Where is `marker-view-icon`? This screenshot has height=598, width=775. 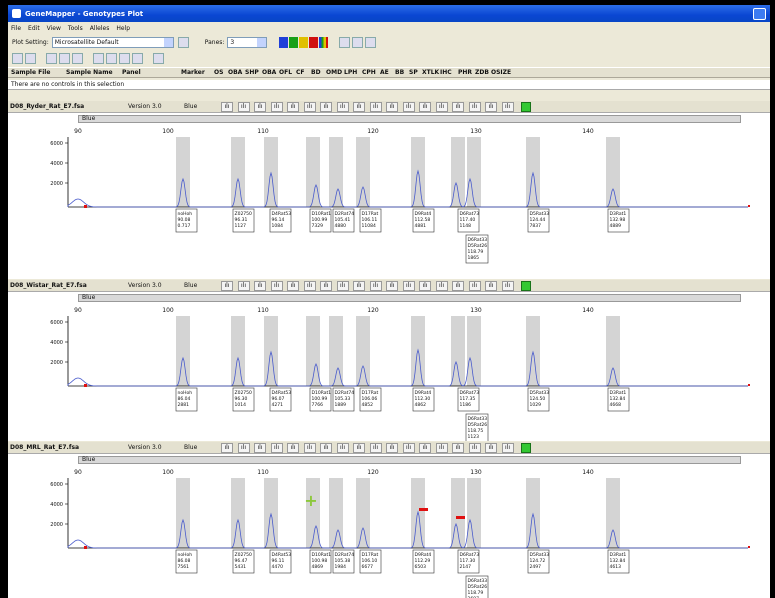 marker-view-icon is located at coordinates (111, 58).